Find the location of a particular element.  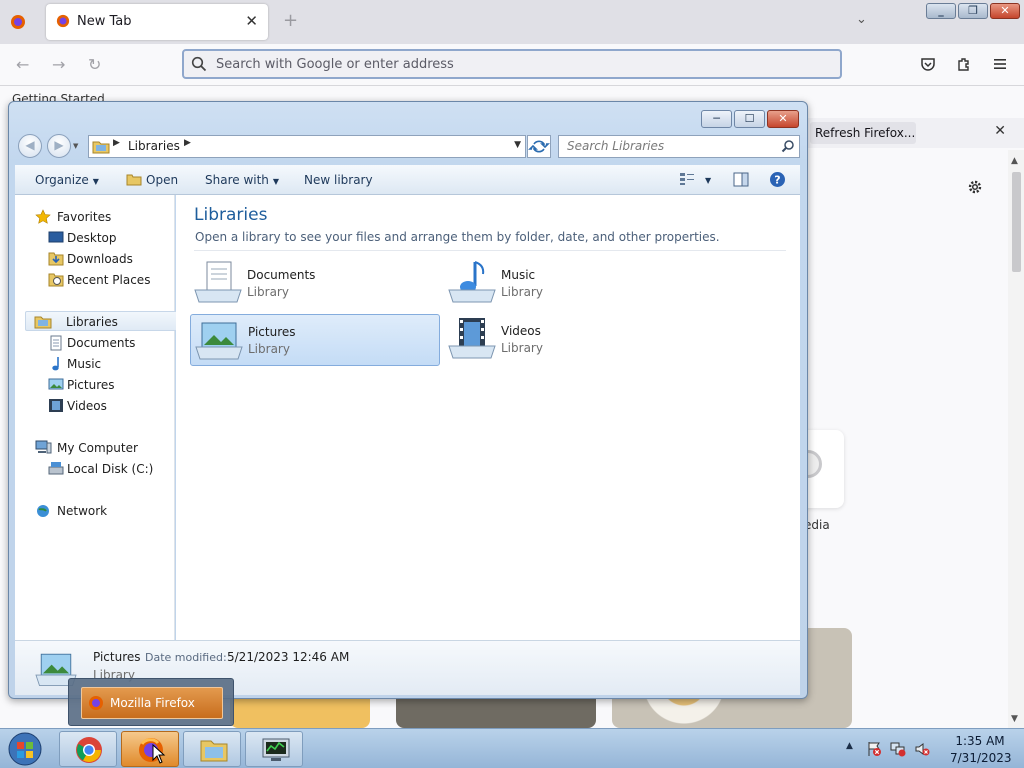

show-hidden-icons-icon: ▲ is located at coordinates (849, 746).